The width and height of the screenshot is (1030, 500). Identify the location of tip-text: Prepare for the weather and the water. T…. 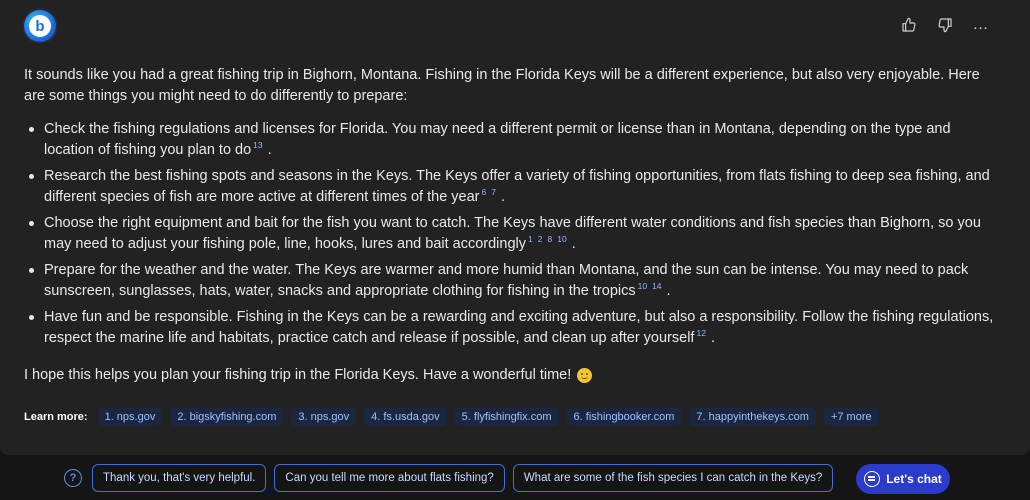
(506, 280).